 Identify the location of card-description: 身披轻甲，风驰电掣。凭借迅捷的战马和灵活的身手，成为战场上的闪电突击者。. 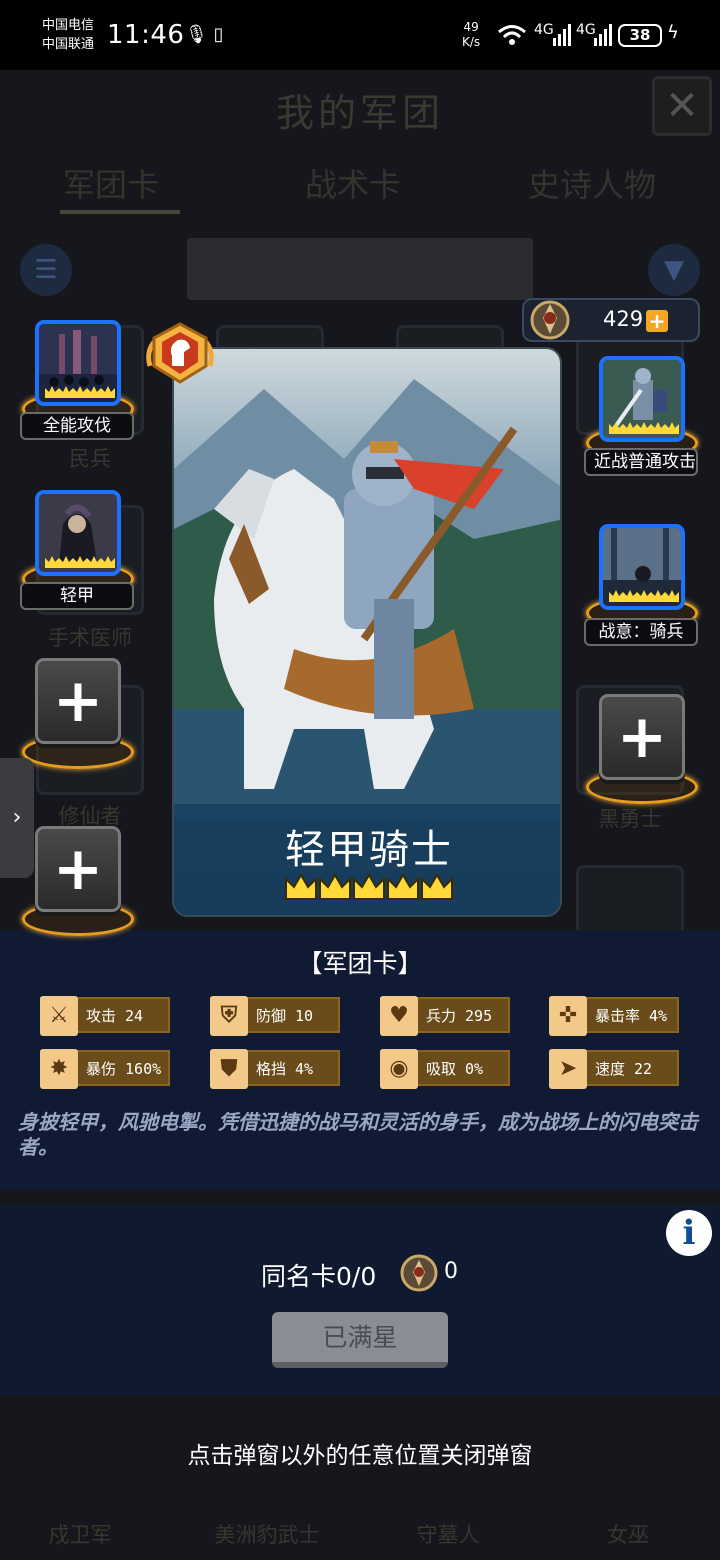
(358, 1134).